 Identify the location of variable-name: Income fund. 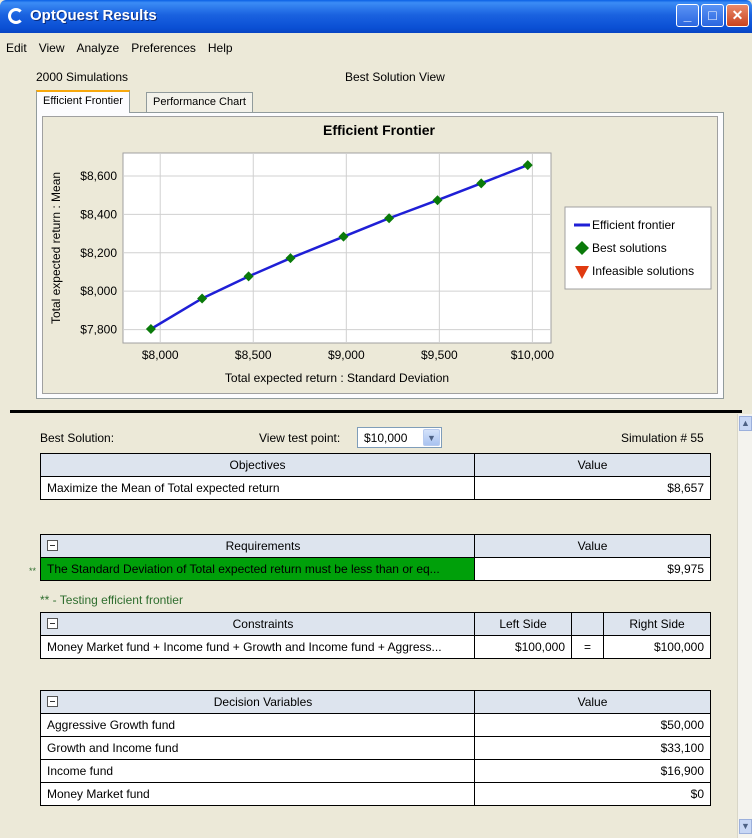
(257, 771).